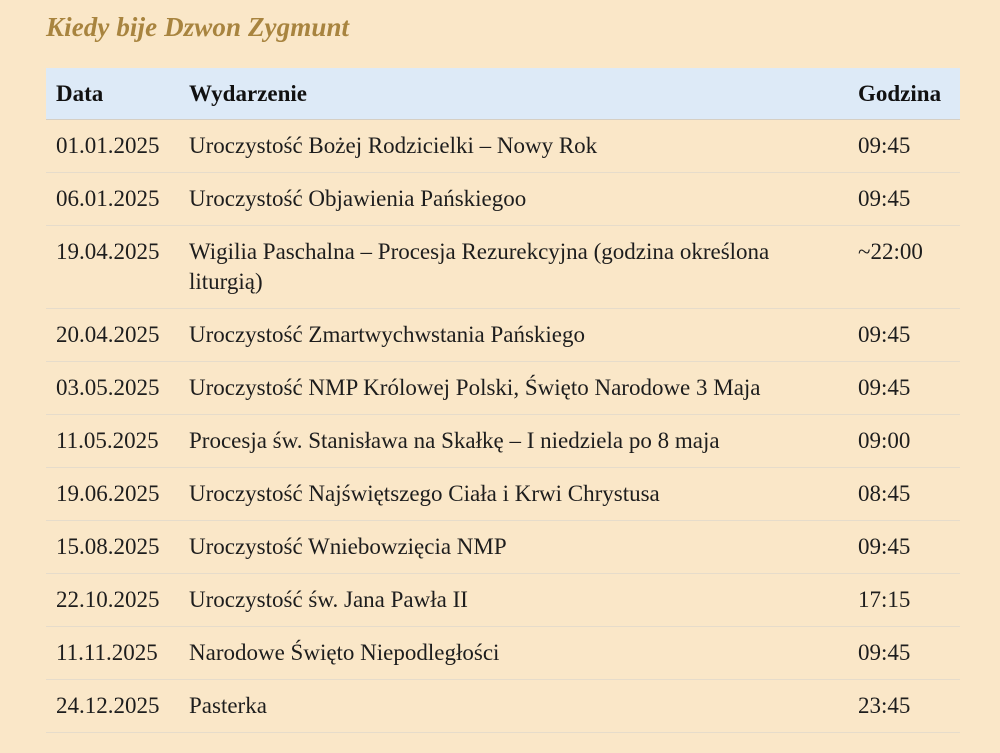 This screenshot has width=1000, height=753. I want to click on row-time: 09:00, so click(904, 441).